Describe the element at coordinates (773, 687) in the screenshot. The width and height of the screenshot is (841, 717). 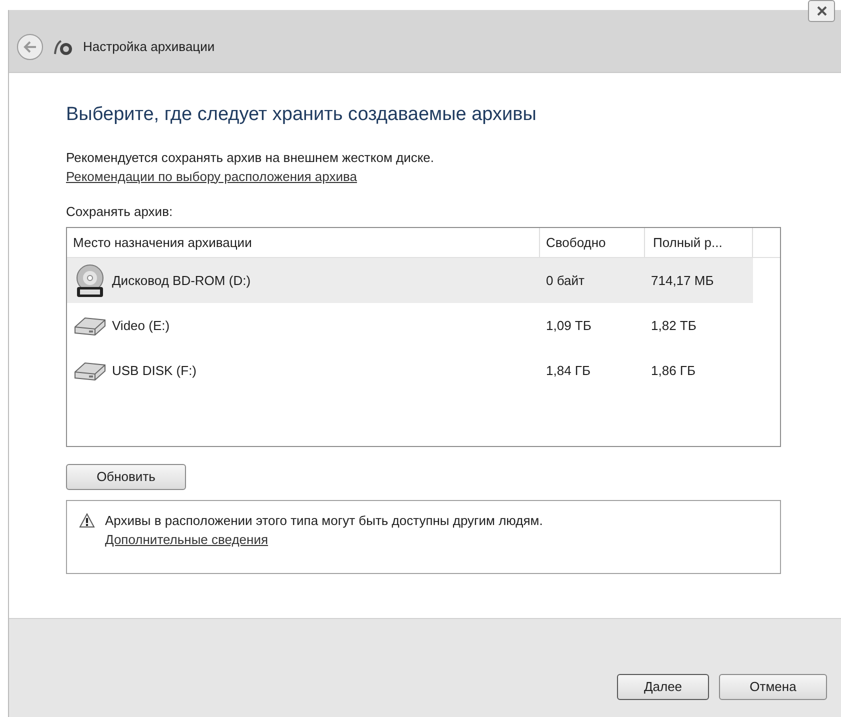
I see `dialog-button: Отмена` at that location.